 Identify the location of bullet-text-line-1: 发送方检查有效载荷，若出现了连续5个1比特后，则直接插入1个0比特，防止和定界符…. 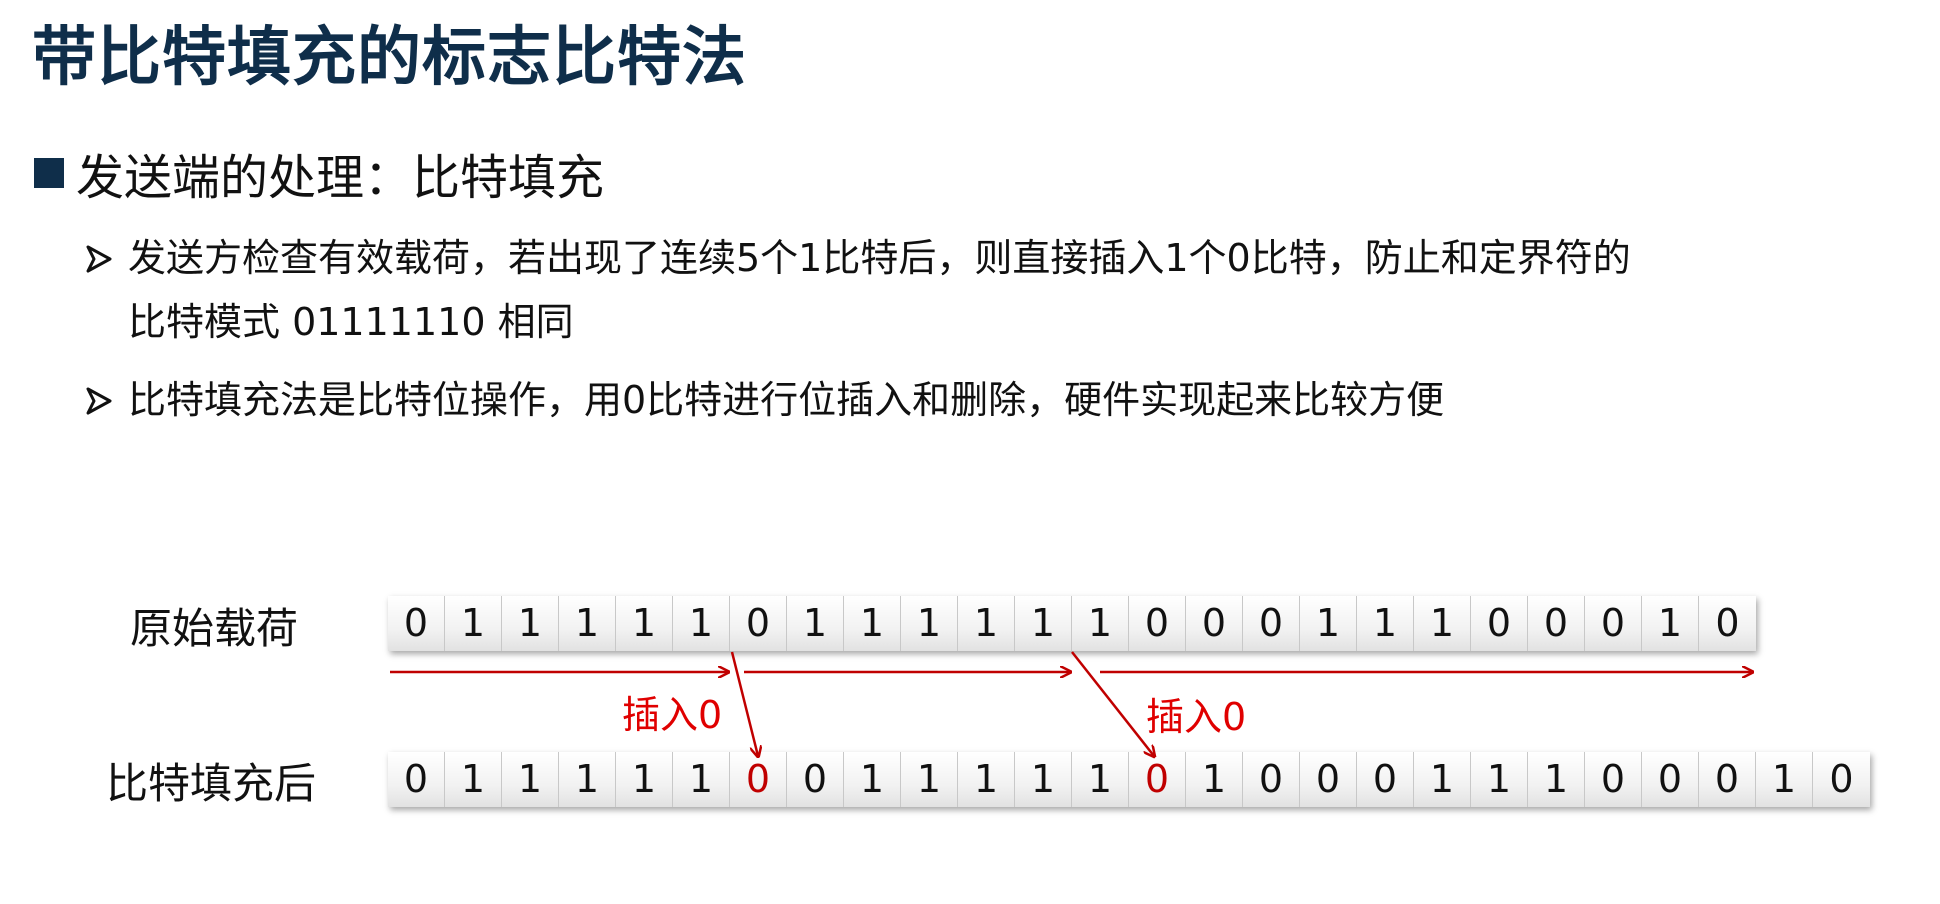
(879, 258).